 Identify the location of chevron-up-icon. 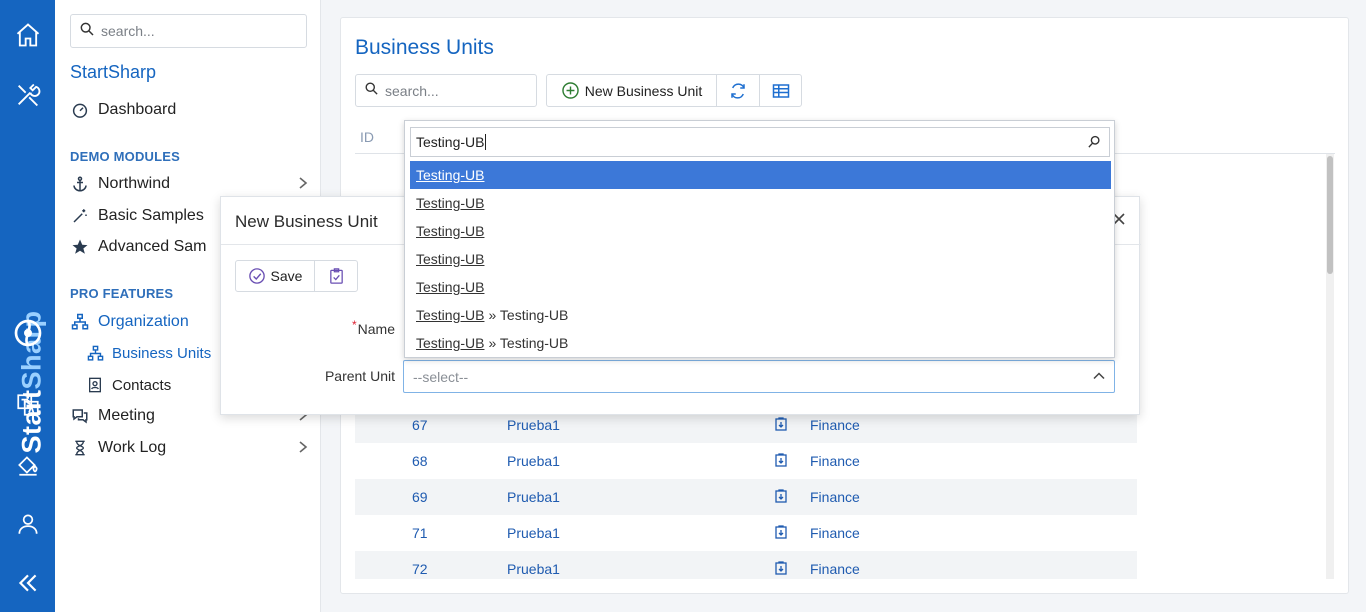
(1099, 377).